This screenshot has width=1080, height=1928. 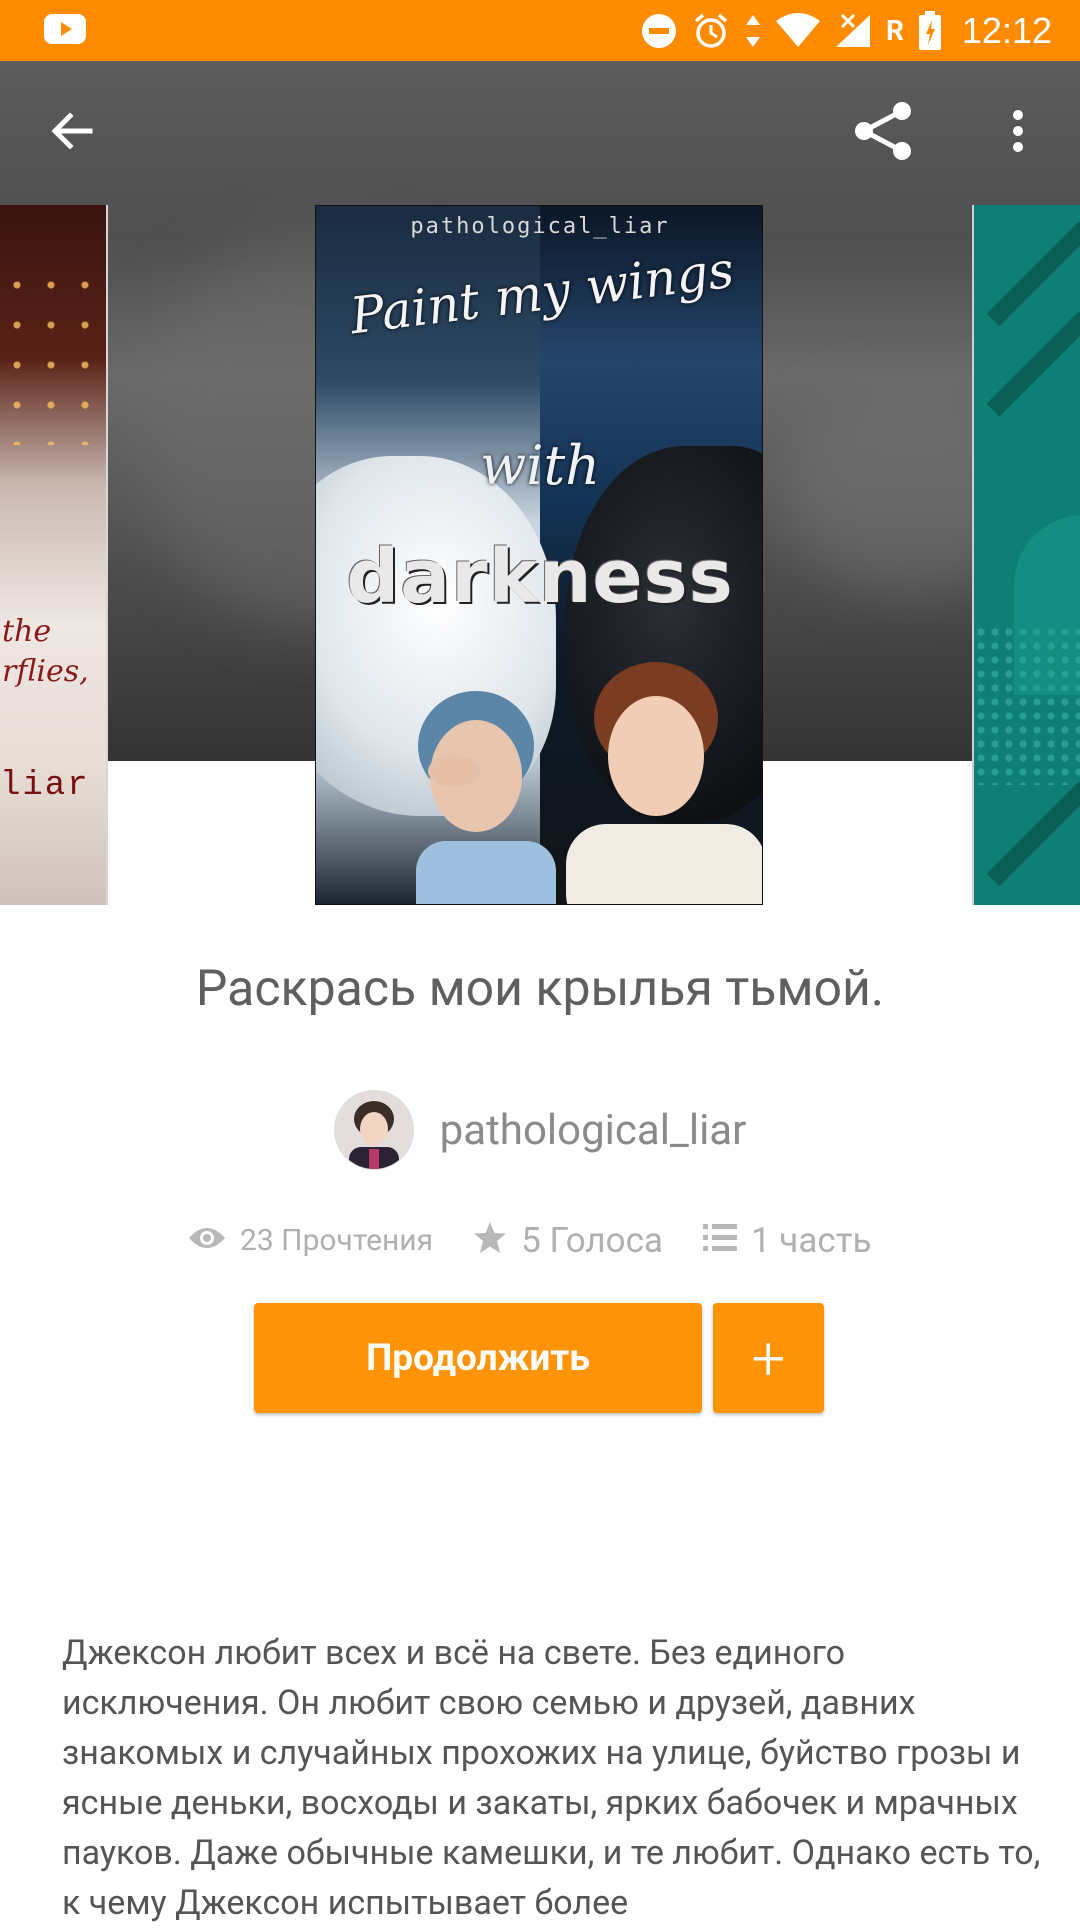 What do you see at coordinates (659, 31) in the screenshot?
I see `dnd-icon` at bounding box center [659, 31].